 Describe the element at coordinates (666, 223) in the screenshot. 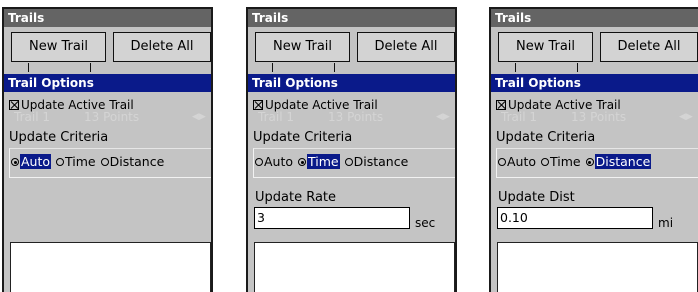

I see `update-dist-unit: mi` at that location.